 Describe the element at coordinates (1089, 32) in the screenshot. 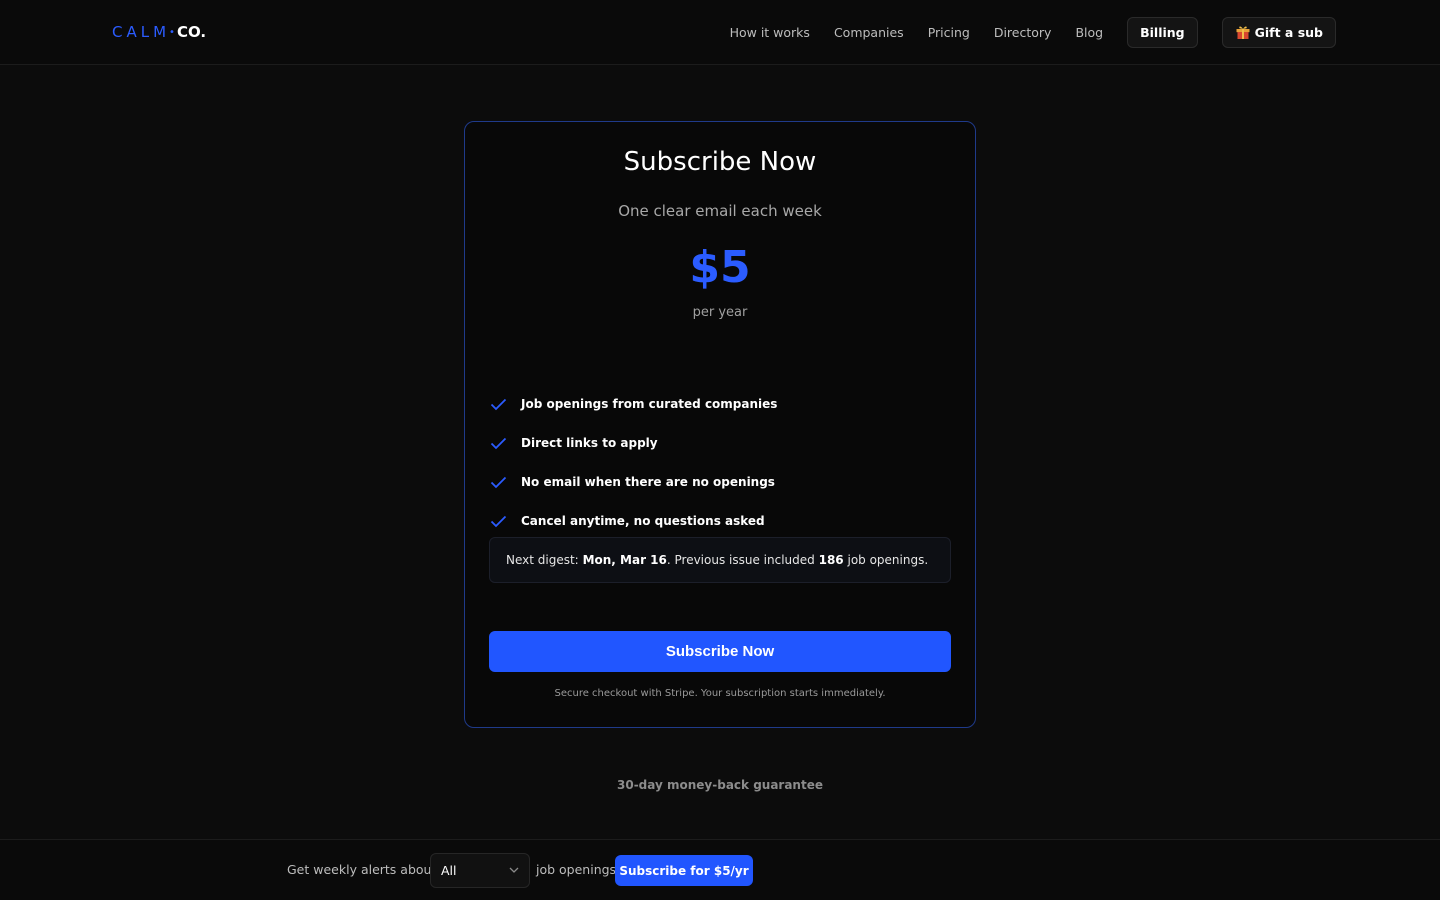

I see `nav-blog: Blog` at that location.